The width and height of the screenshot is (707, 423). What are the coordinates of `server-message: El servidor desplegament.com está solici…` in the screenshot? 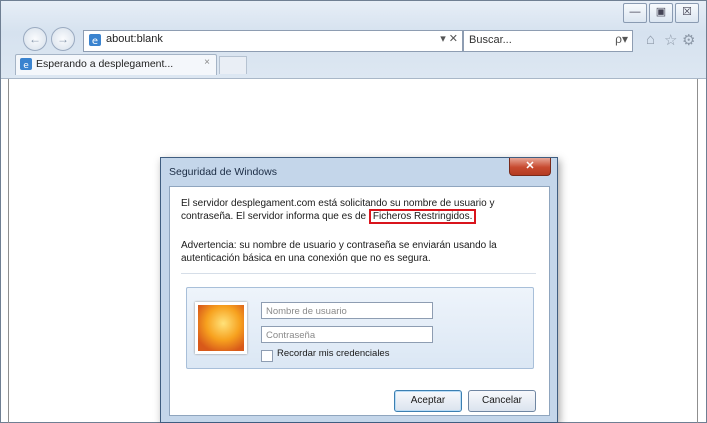 It's located at (361, 210).